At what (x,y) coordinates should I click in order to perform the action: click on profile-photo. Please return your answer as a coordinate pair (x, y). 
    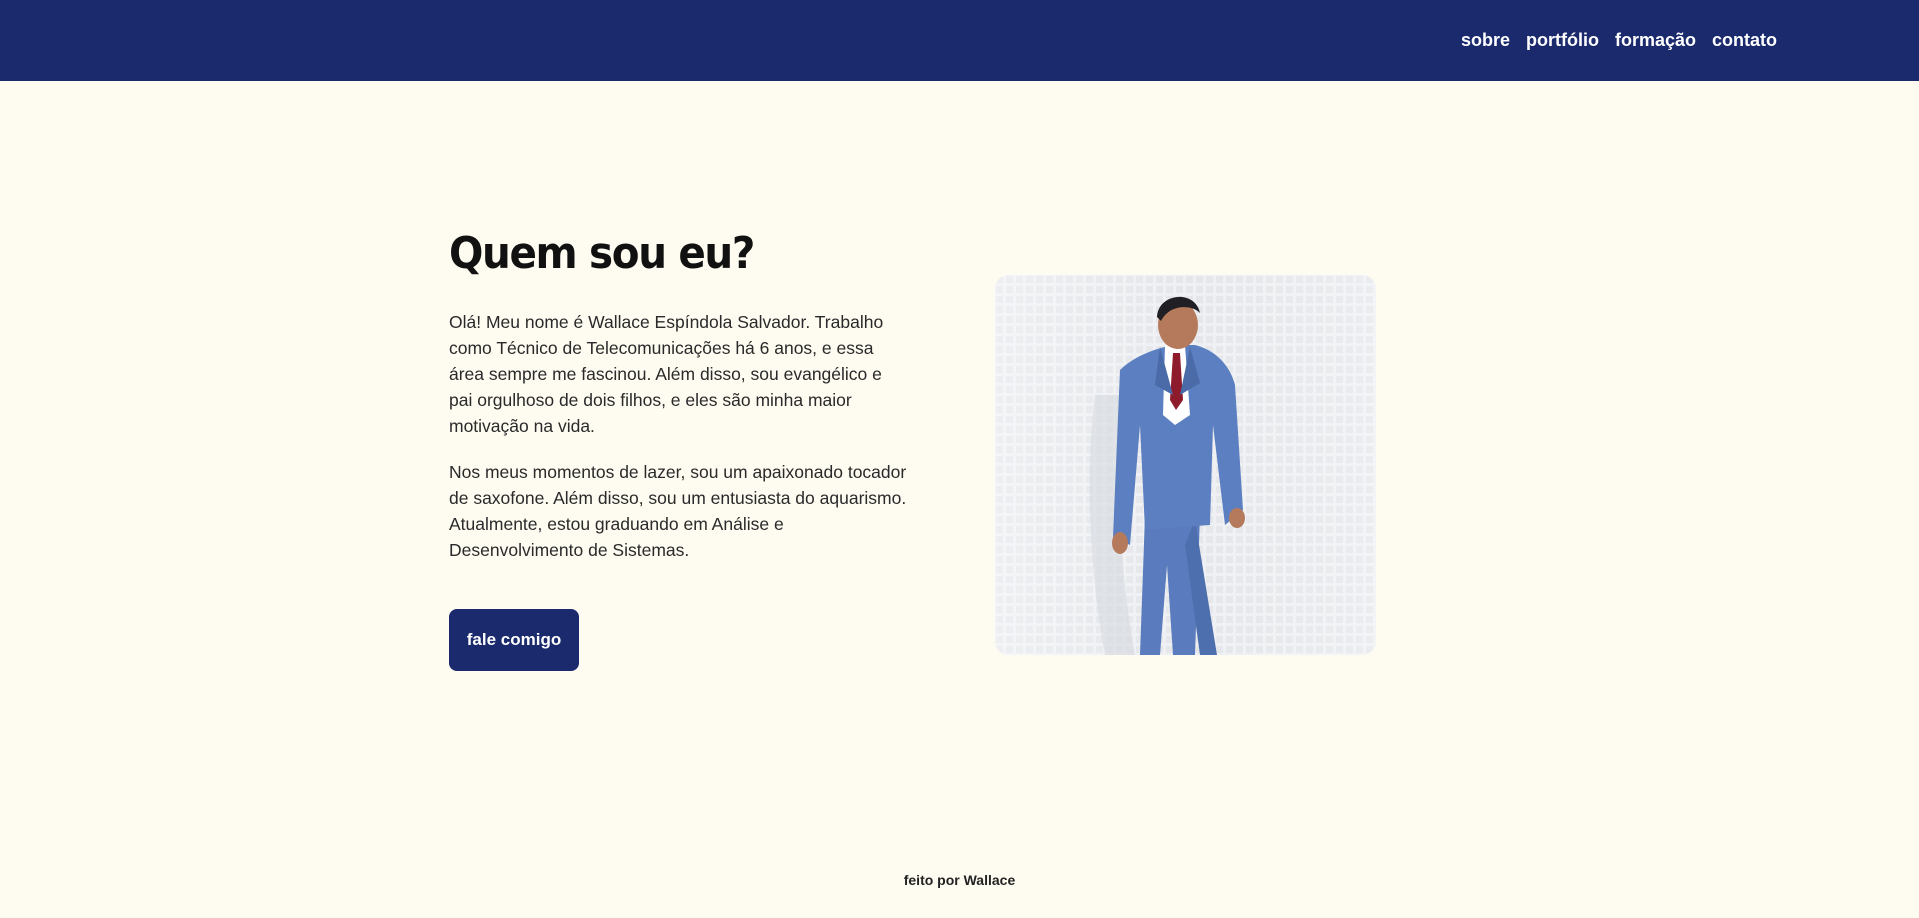
    Looking at the image, I should click on (1185, 465).